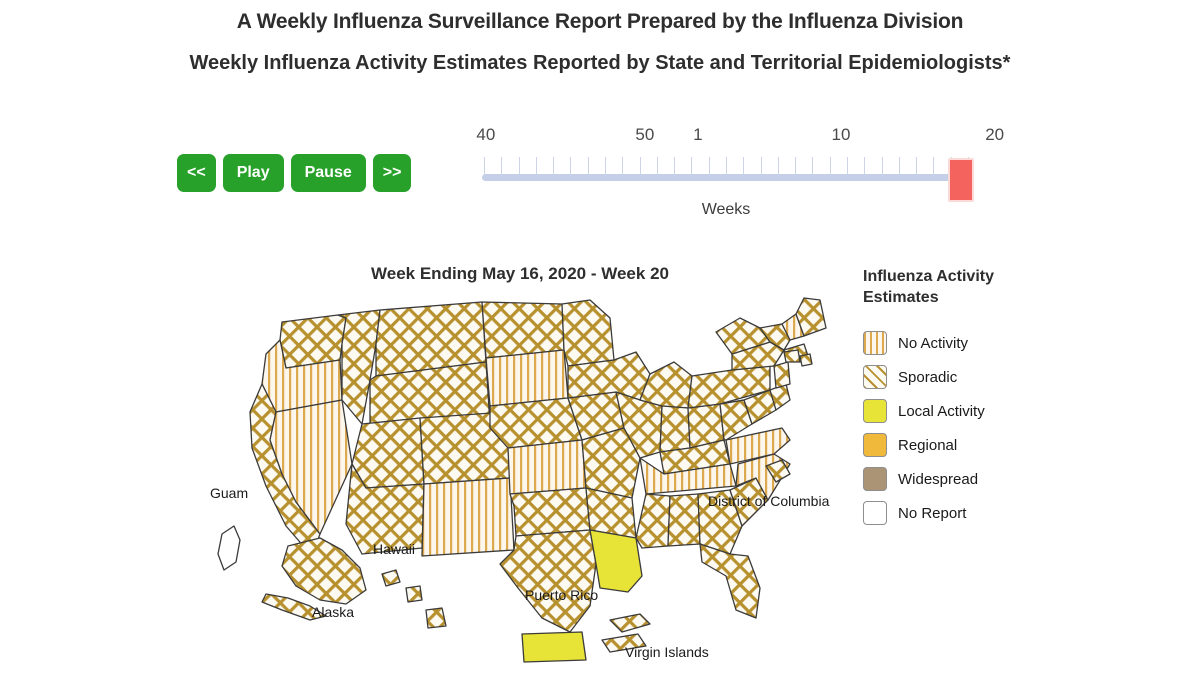  Describe the element at coordinates (988, 513) in the screenshot. I see `legend-item-no-report: No Report` at that location.